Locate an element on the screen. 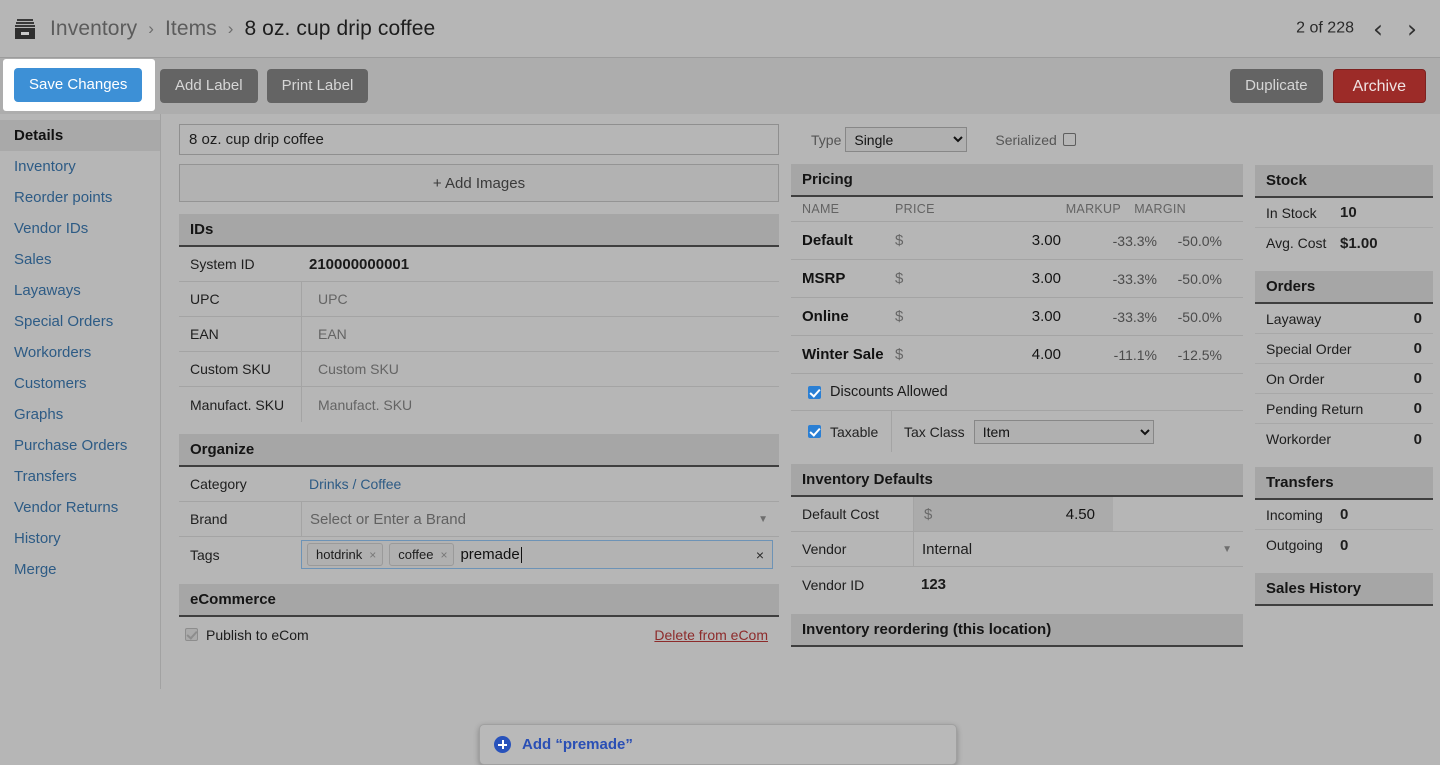 The width and height of the screenshot is (1440, 765). breadcrumb-item-inventory: Inventory is located at coordinates (93, 29).